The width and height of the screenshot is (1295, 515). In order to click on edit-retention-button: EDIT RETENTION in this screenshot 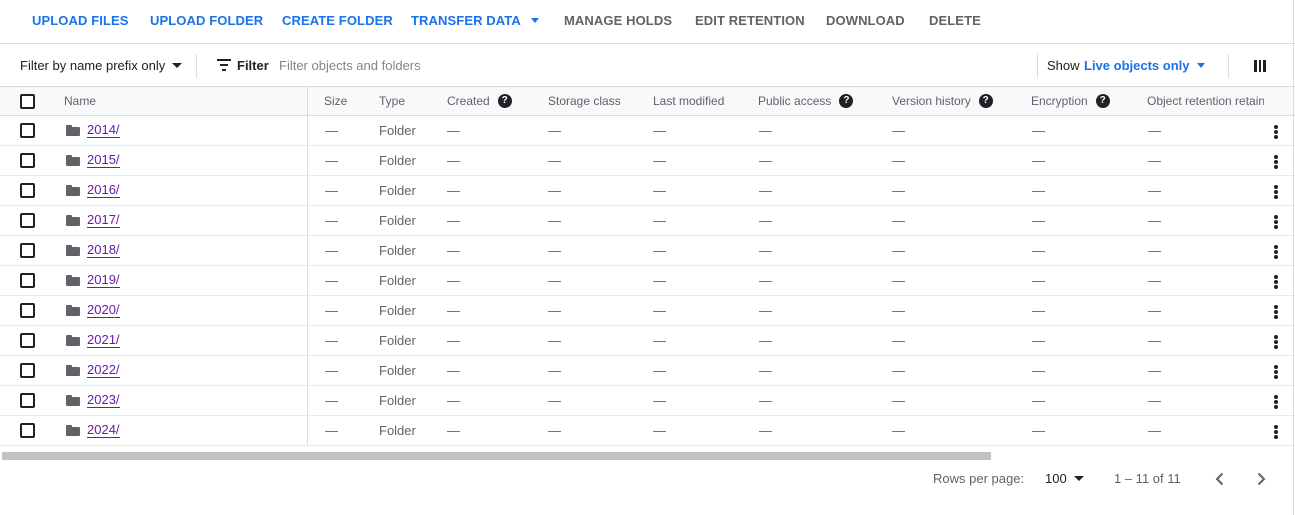, I will do `click(750, 20)`.